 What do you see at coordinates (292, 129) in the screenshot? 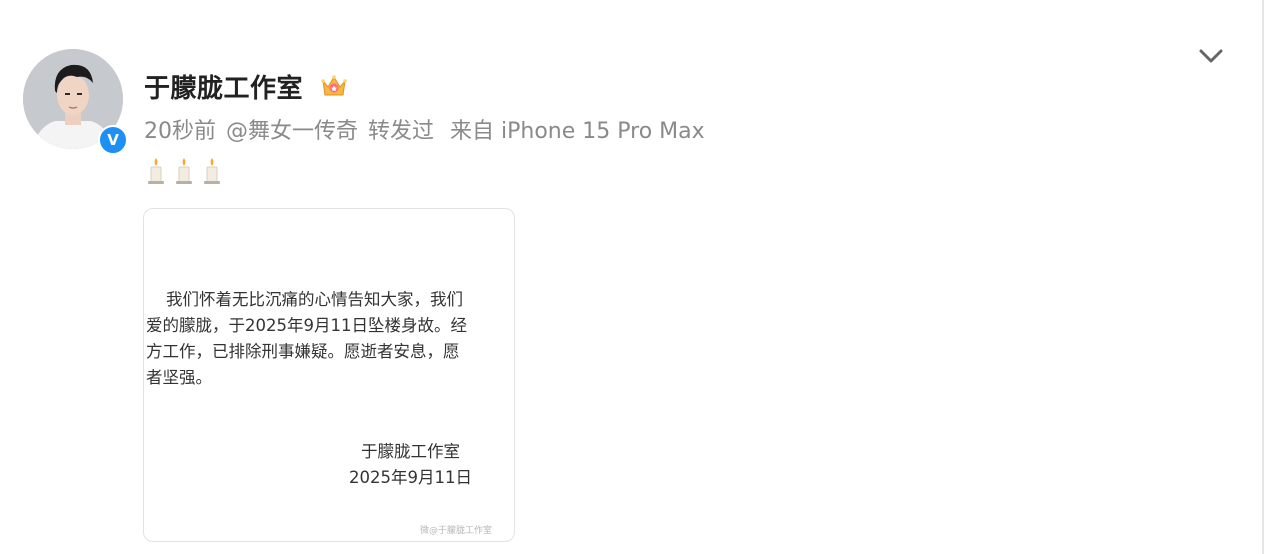
I see `repost-via-user: @舞女一传奇` at bounding box center [292, 129].